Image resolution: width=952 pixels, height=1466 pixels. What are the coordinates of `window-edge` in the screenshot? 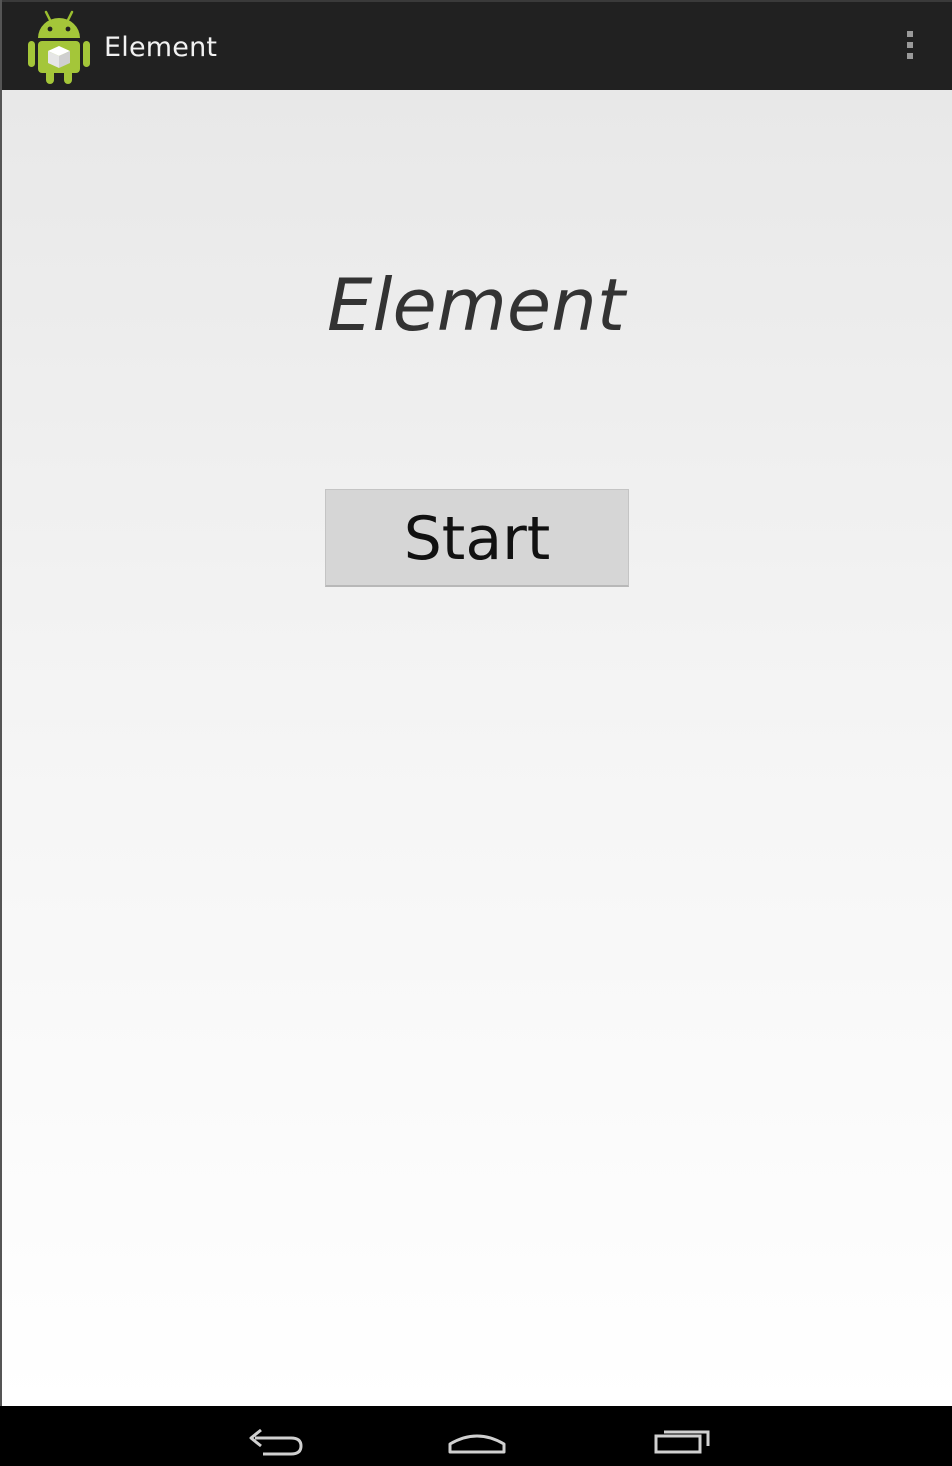 It's located at (1, 703).